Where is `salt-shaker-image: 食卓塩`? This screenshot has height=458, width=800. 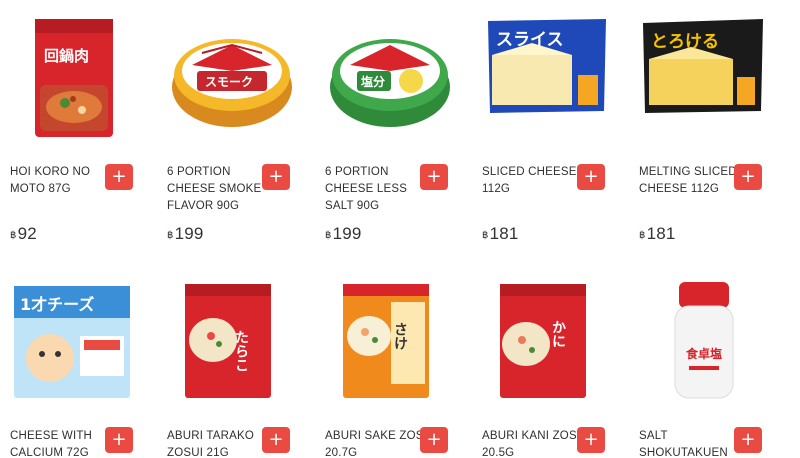
salt-shaker-image: 食卓塩 is located at coordinates (704, 340).